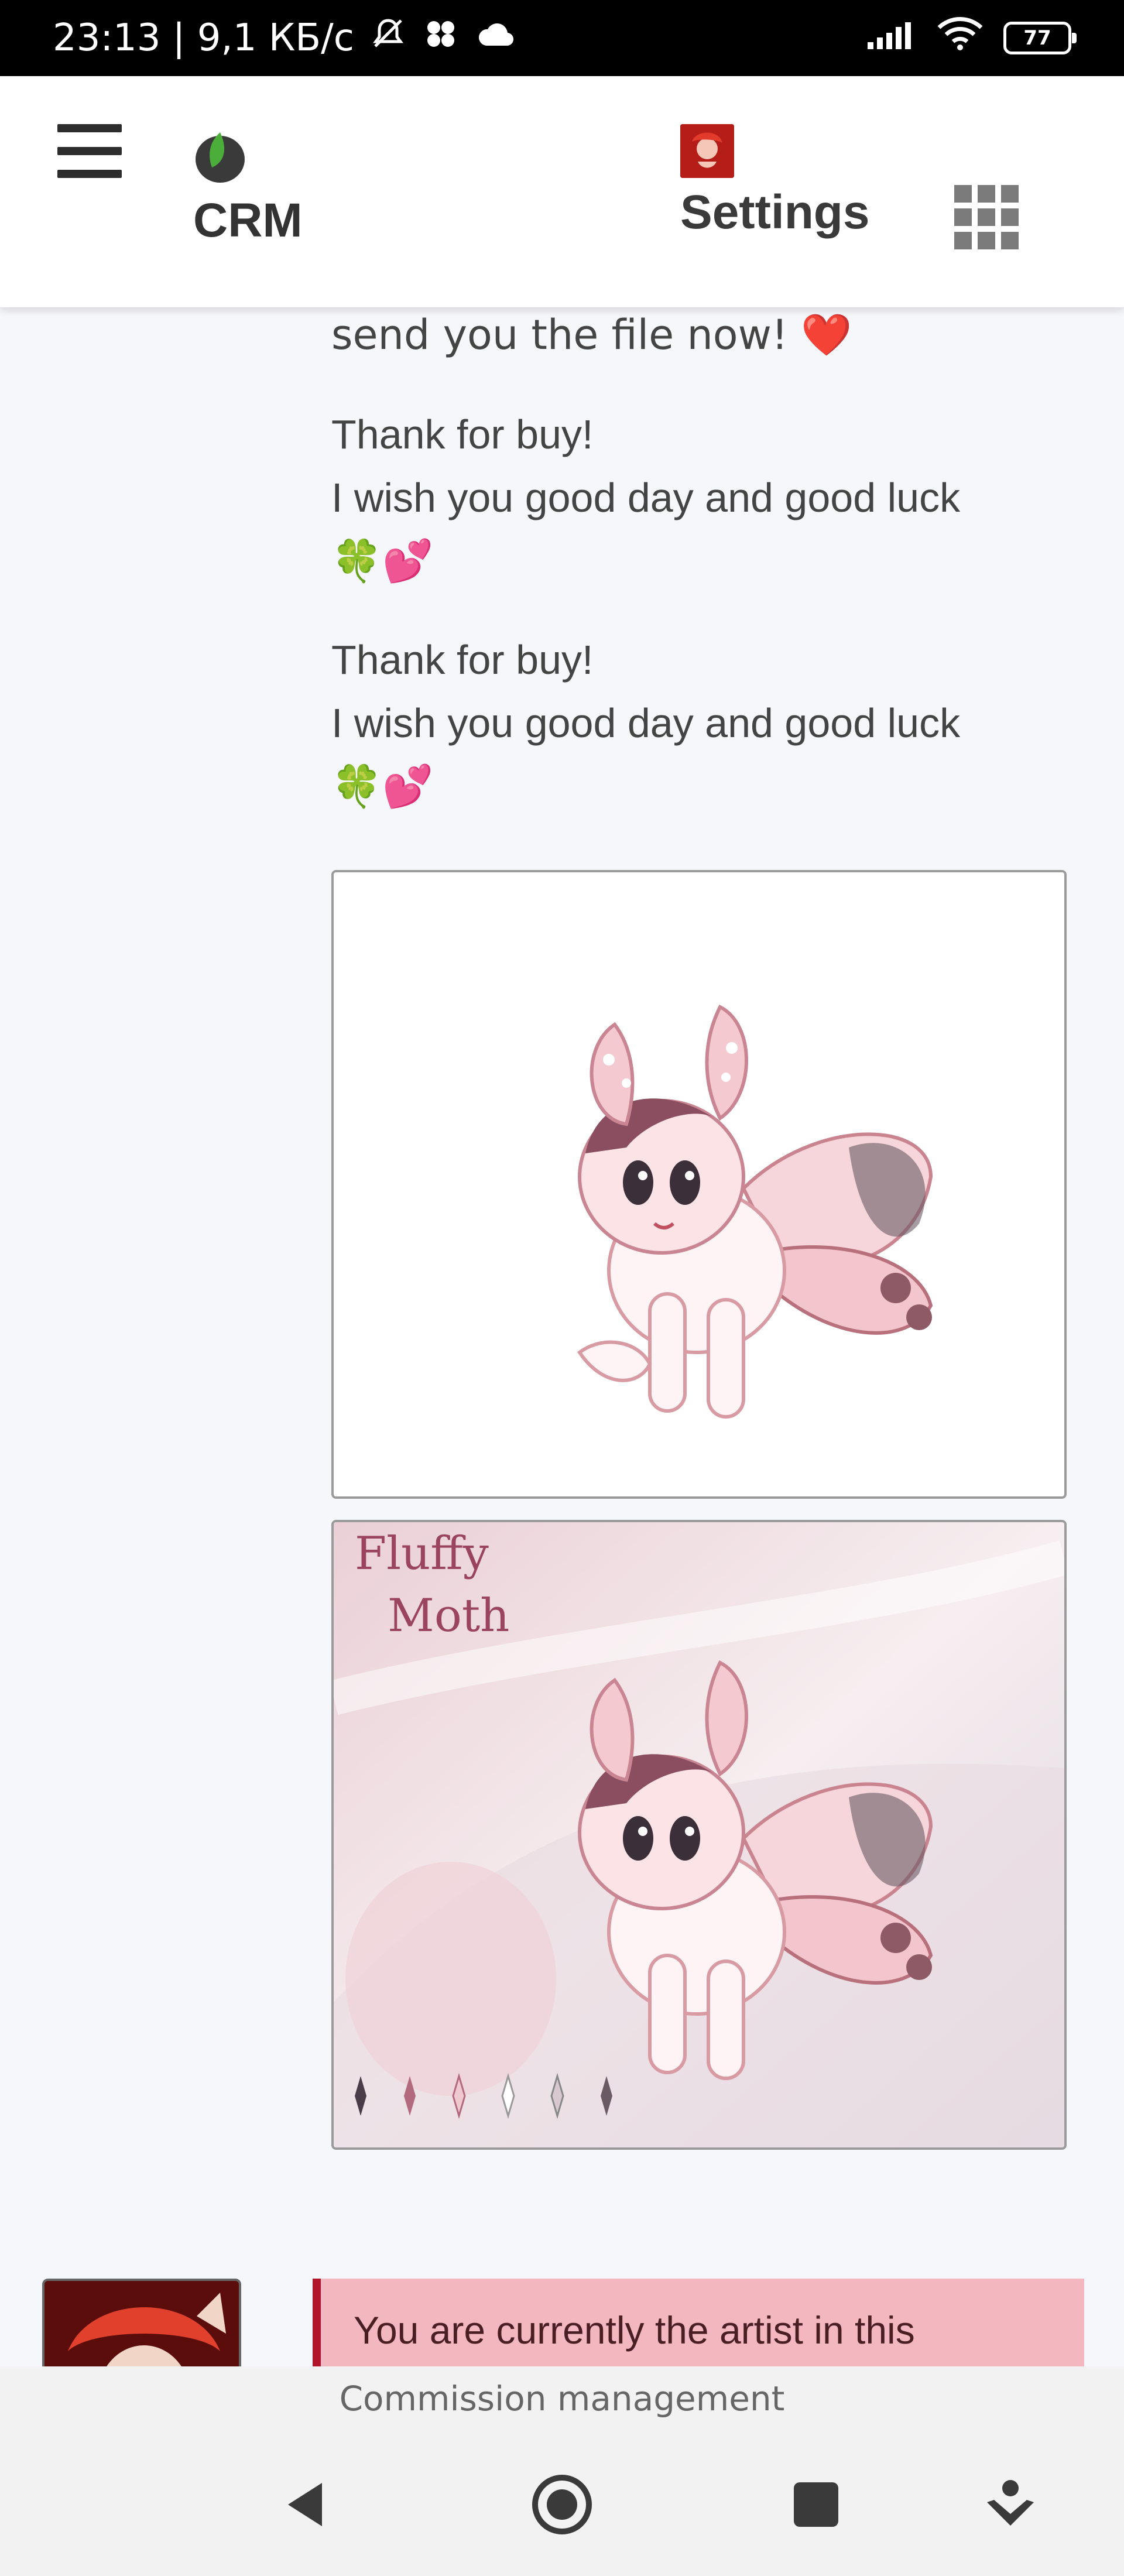  Describe the element at coordinates (389, 38) in the screenshot. I see `mute-icon` at that location.